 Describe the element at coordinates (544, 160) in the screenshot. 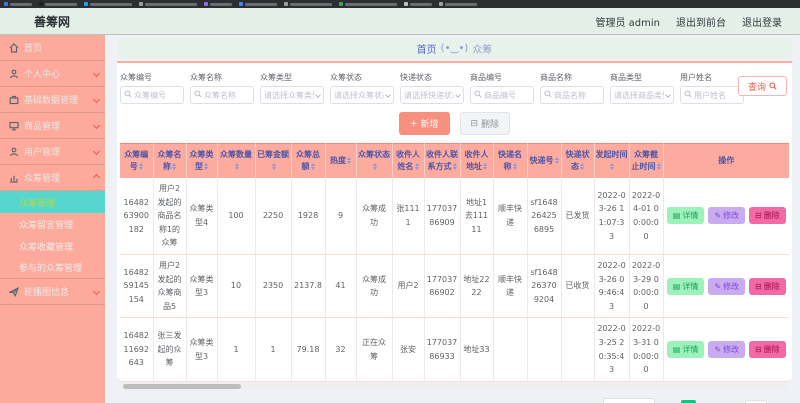

I see `col-header: 快递号` at that location.